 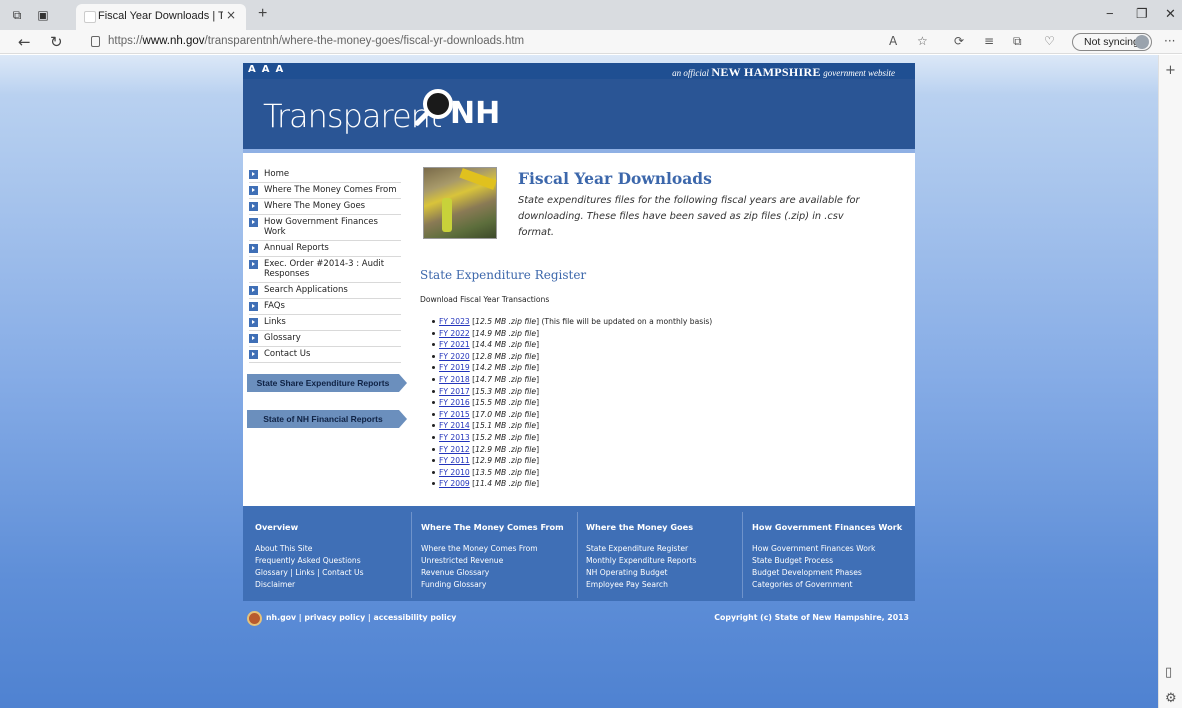 What do you see at coordinates (454, 379) in the screenshot?
I see `fy-2018-link: FY 2018` at bounding box center [454, 379].